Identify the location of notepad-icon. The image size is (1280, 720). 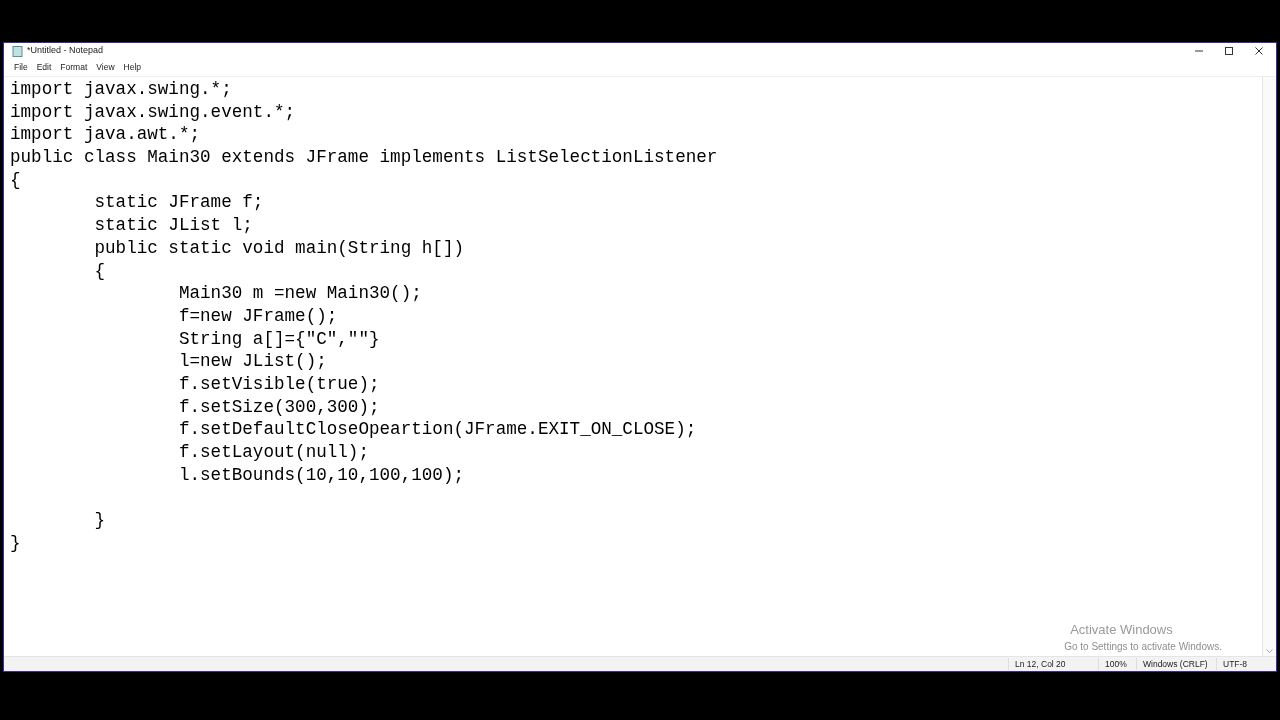
(17, 51).